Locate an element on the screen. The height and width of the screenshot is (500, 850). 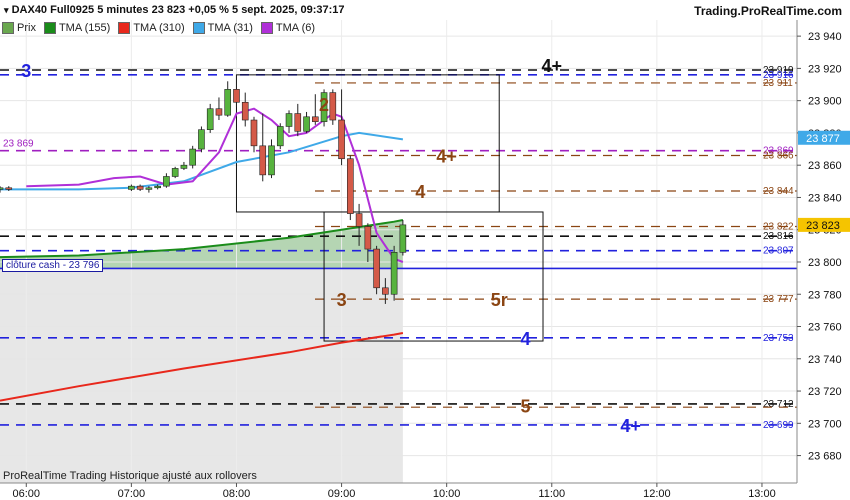
level-label: 23 866 is located at coordinates (778, 156).